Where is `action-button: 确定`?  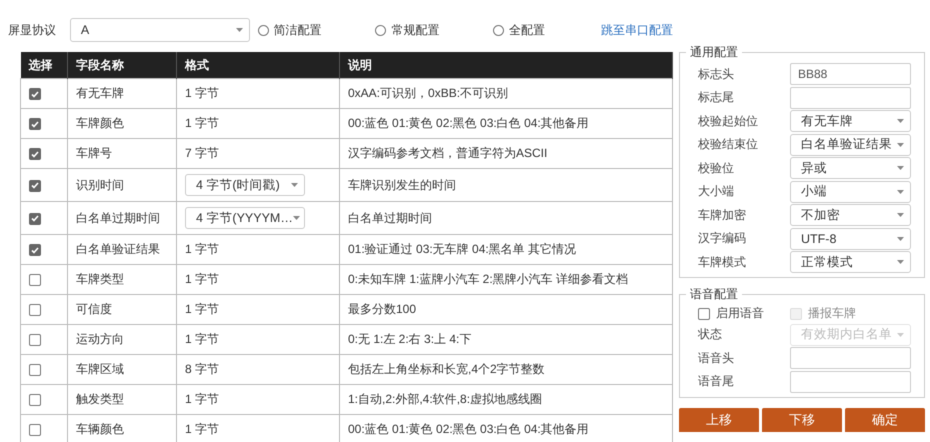 action-button: 确定 is located at coordinates (885, 420).